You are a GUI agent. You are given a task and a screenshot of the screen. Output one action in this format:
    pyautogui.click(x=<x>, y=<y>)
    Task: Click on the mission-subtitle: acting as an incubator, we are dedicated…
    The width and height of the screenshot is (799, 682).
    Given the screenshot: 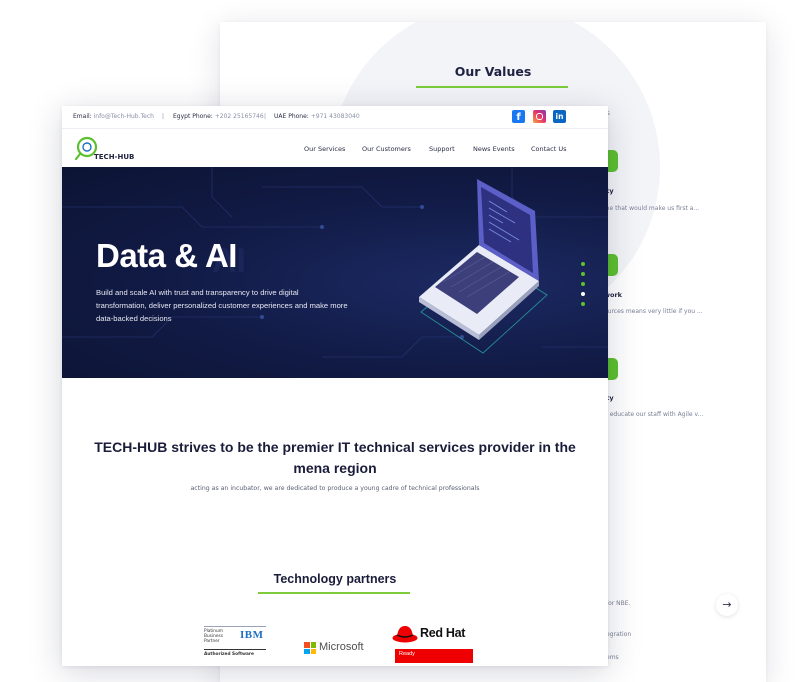 What is the action you would take?
    pyautogui.click(x=335, y=488)
    